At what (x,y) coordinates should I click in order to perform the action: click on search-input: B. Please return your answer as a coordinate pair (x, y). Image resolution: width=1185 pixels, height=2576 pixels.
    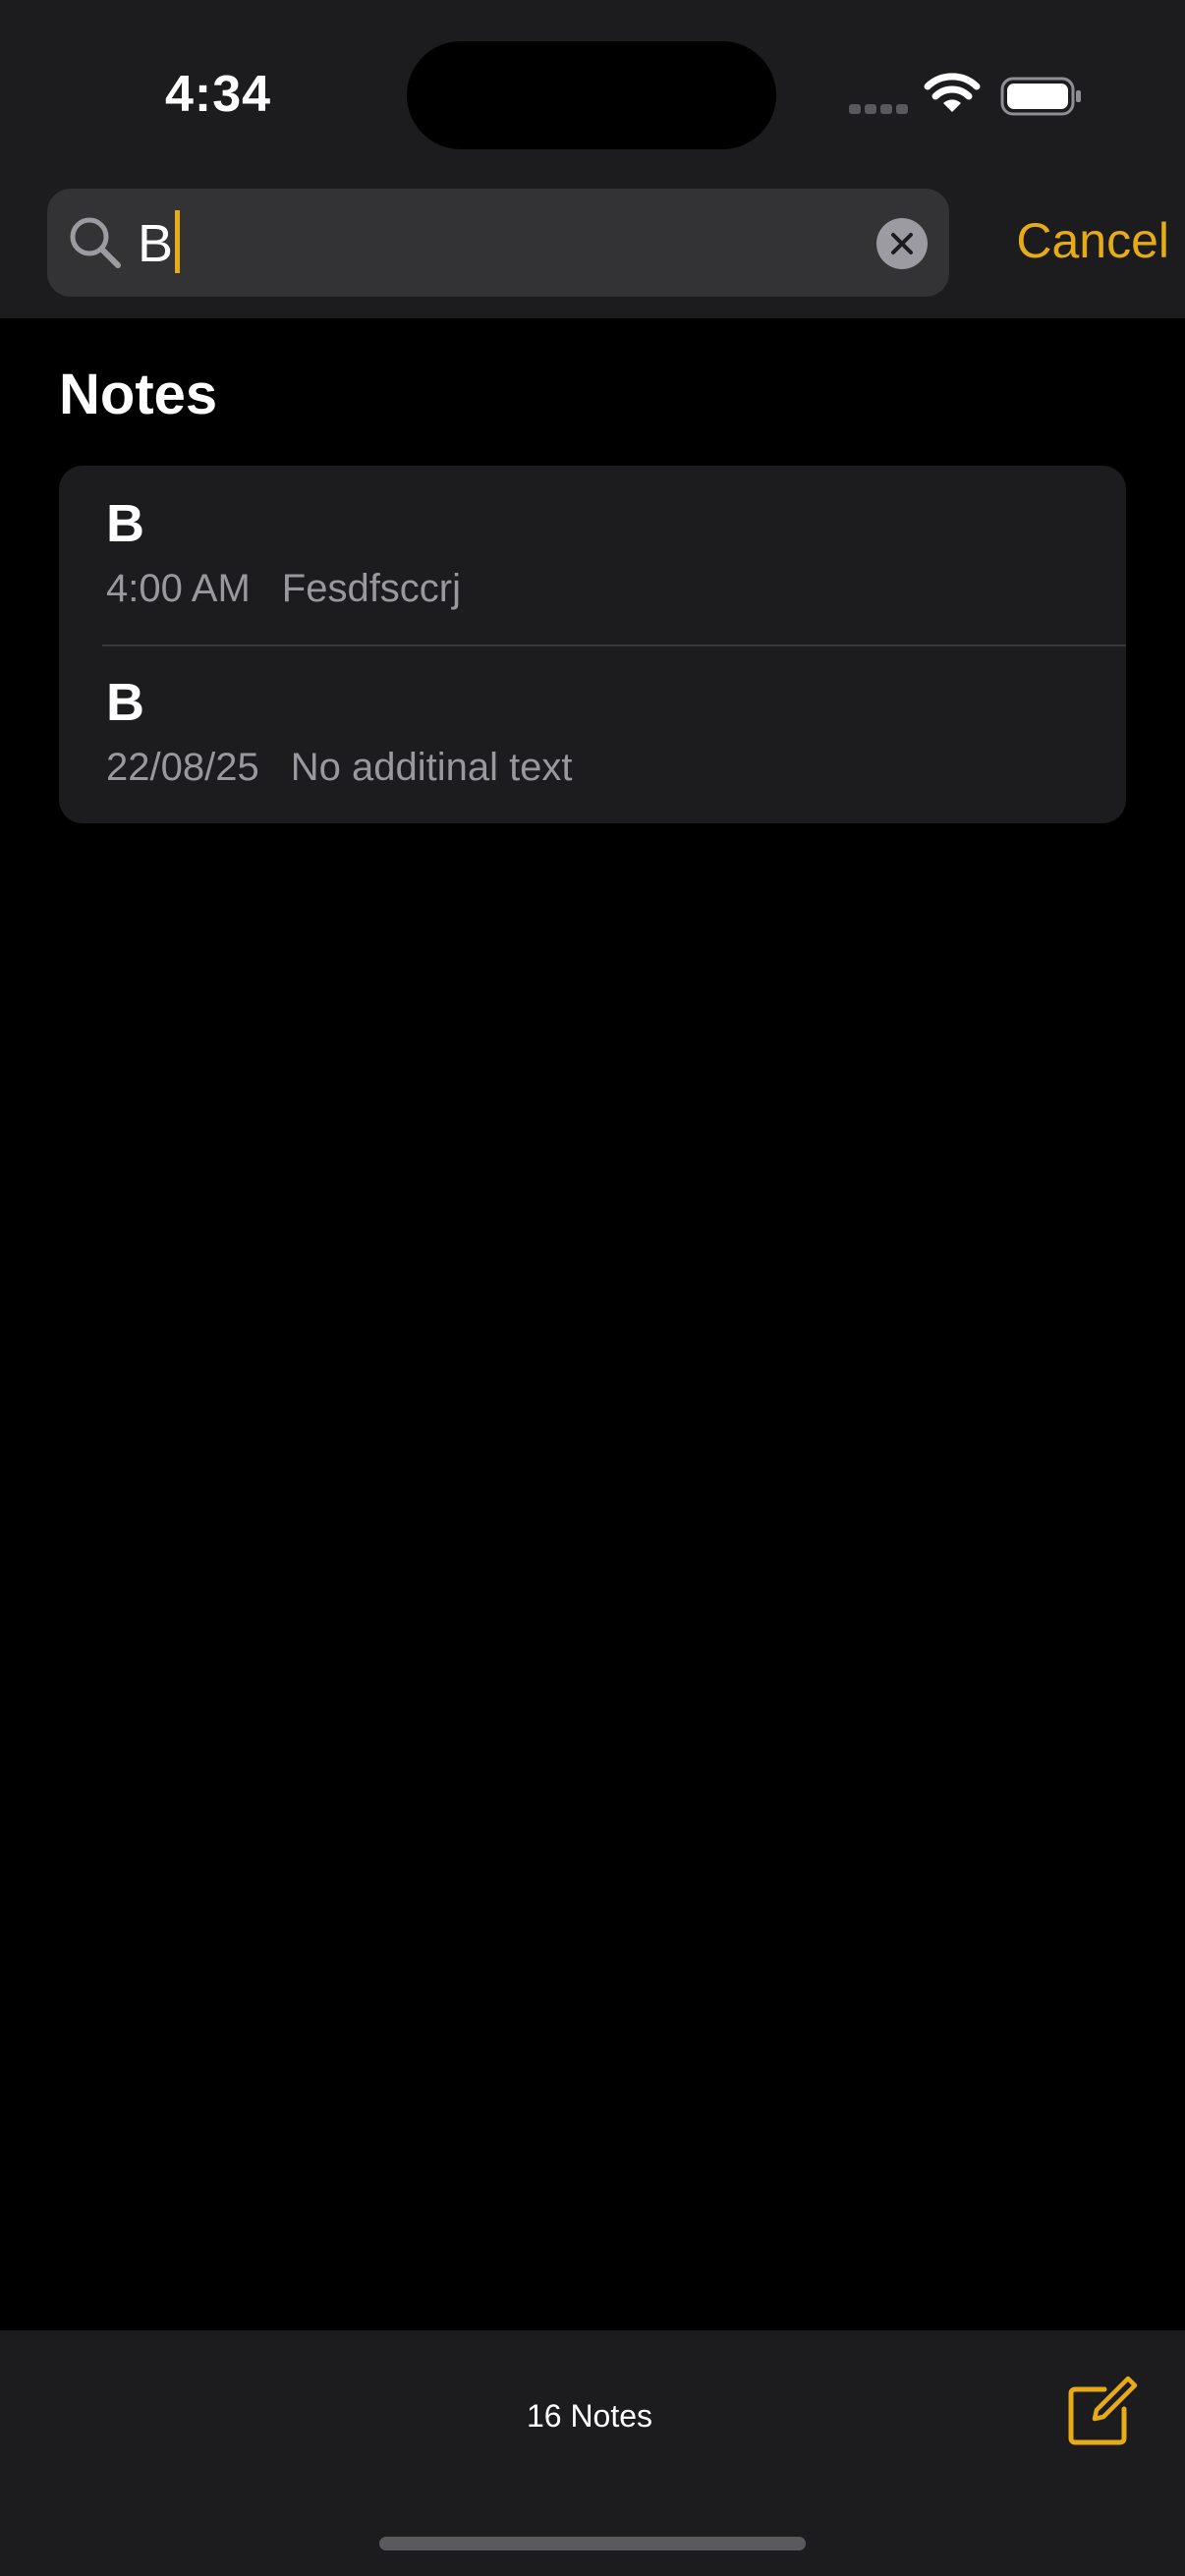
    Looking at the image, I should click on (160, 243).